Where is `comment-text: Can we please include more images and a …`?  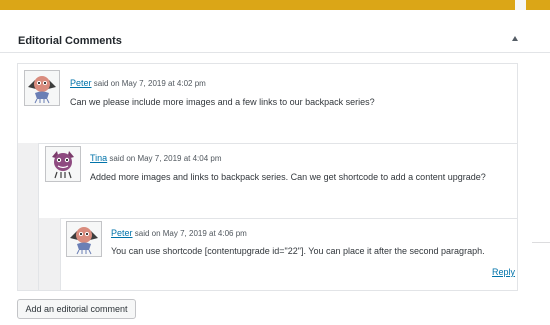
comment-text: Can we please include more images and a … is located at coordinates (222, 102).